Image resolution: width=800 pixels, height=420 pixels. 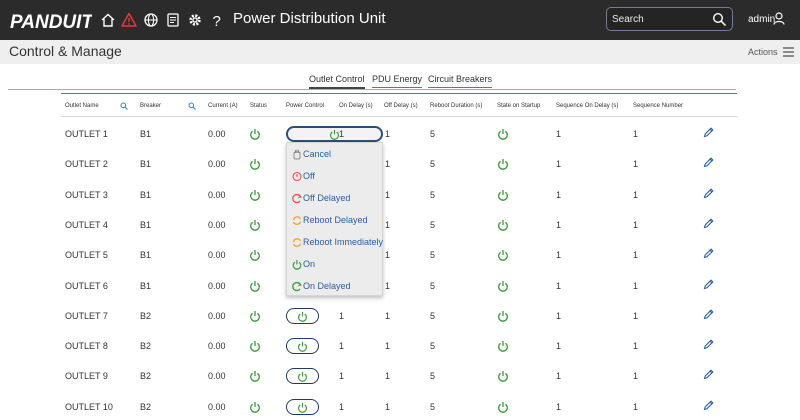 I want to click on brand-text: PANDUIT, so click(x=51, y=22).